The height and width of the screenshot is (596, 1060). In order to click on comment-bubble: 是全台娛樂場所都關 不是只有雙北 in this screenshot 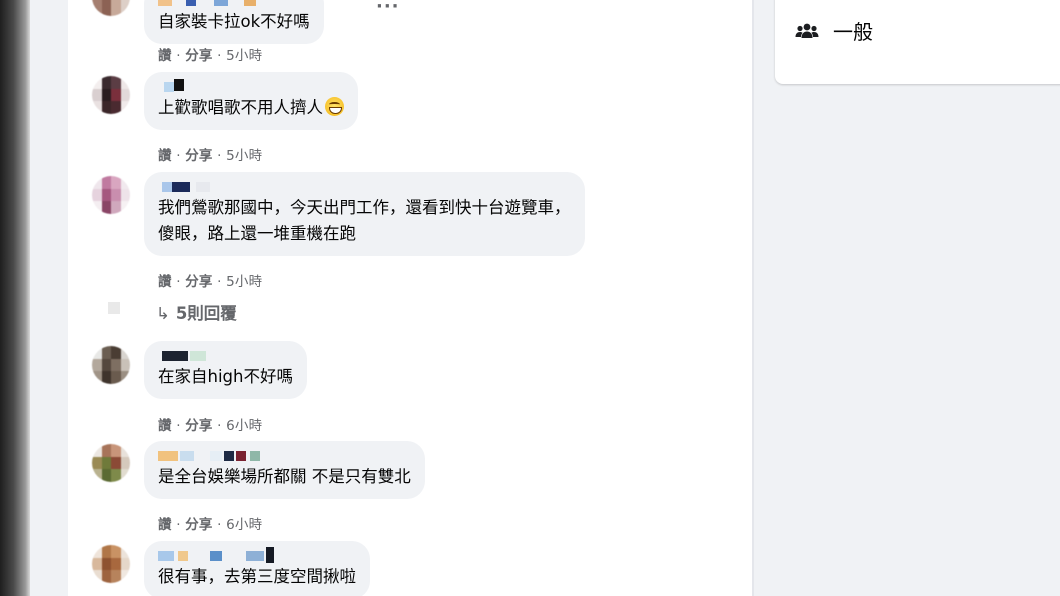, I will do `click(284, 470)`.